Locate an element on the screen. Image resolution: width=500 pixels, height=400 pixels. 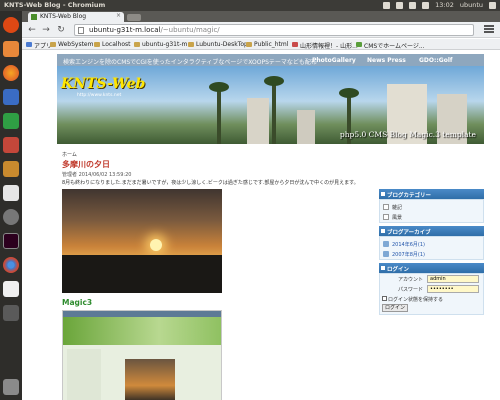
launcher is located at coordinates (11, 205).